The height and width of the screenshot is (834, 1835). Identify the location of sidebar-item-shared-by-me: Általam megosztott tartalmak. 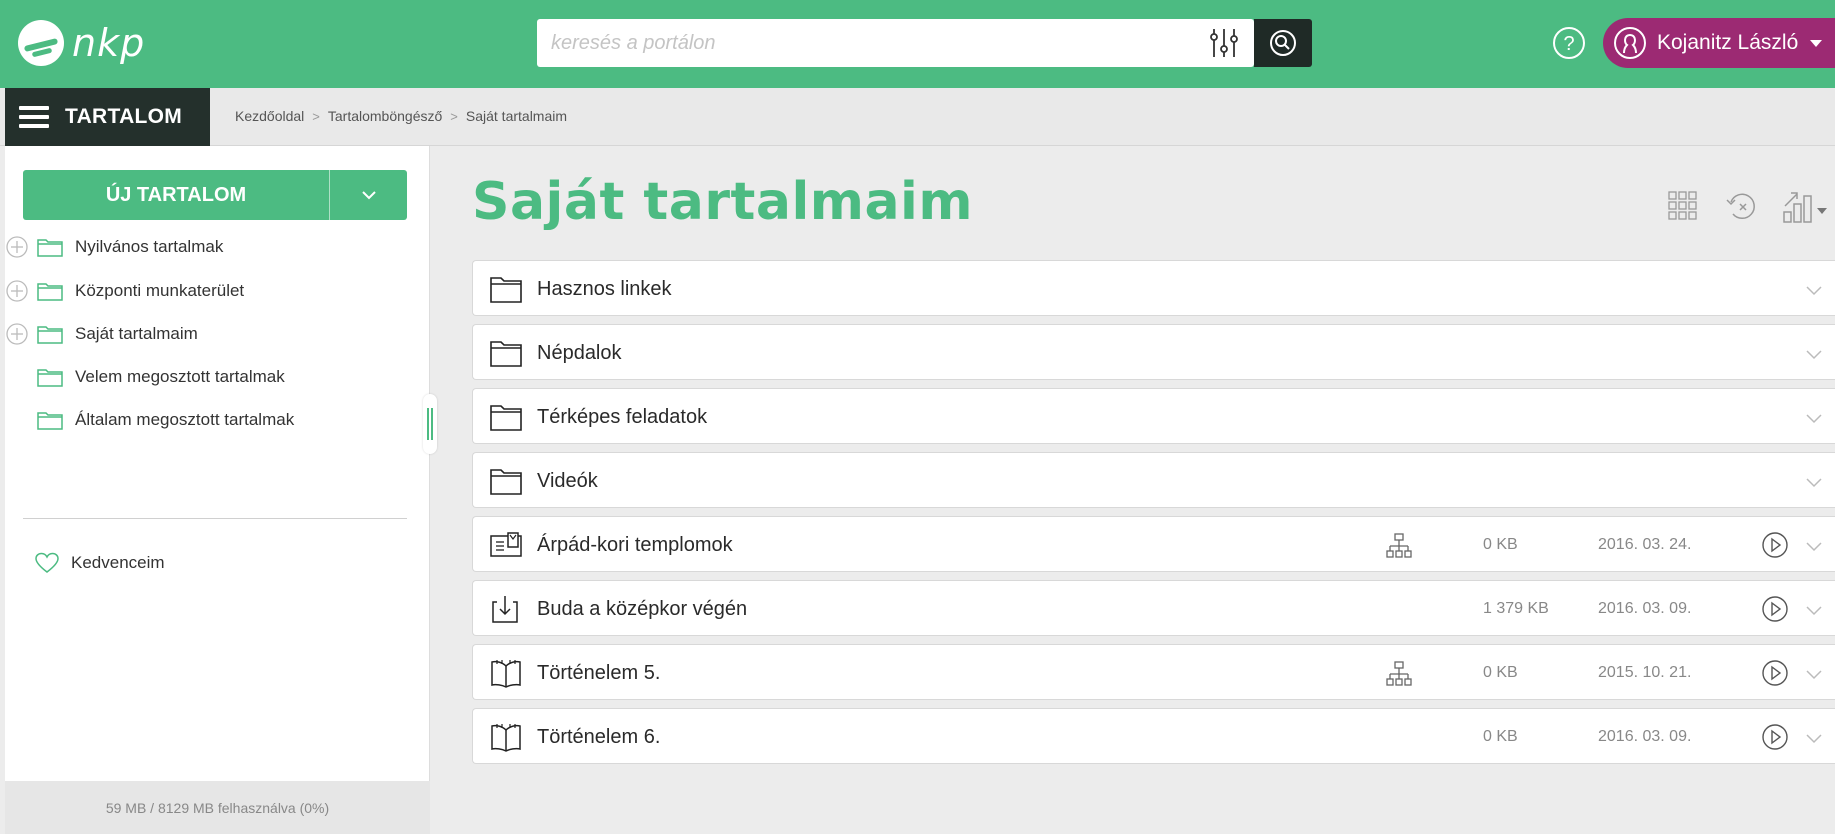
(161, 420).